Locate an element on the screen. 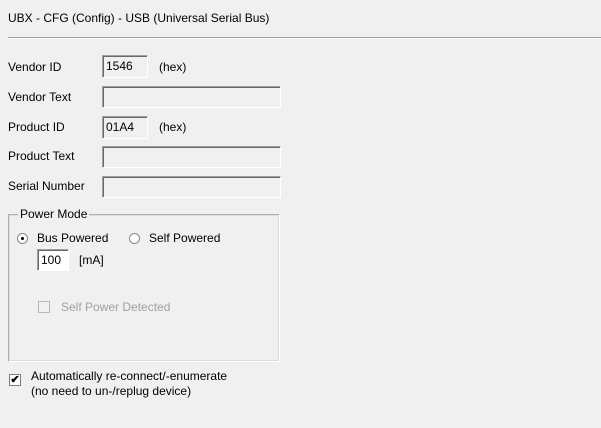 Image resolution: width=601 pixels, height=428 pixels. vendor-text-label: Vendor Text is located at coordinates (40, 97).